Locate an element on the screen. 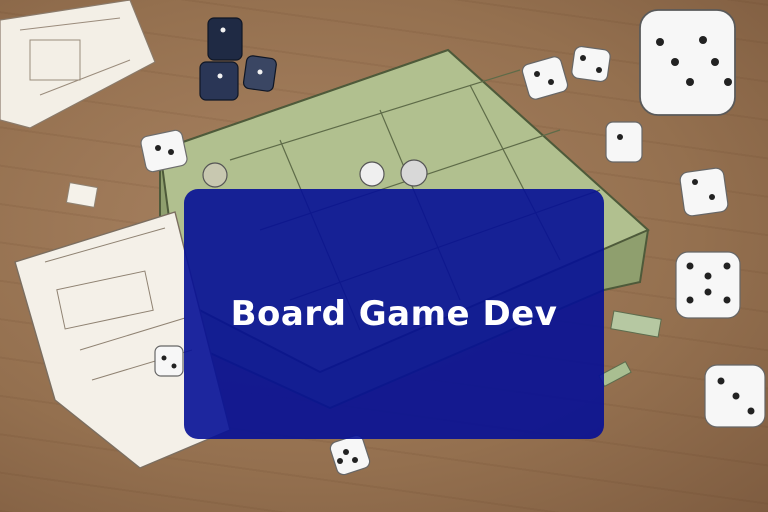 This screenshot has width=768, height=512. white-die-card-edge is located at coordinates (169, 361).